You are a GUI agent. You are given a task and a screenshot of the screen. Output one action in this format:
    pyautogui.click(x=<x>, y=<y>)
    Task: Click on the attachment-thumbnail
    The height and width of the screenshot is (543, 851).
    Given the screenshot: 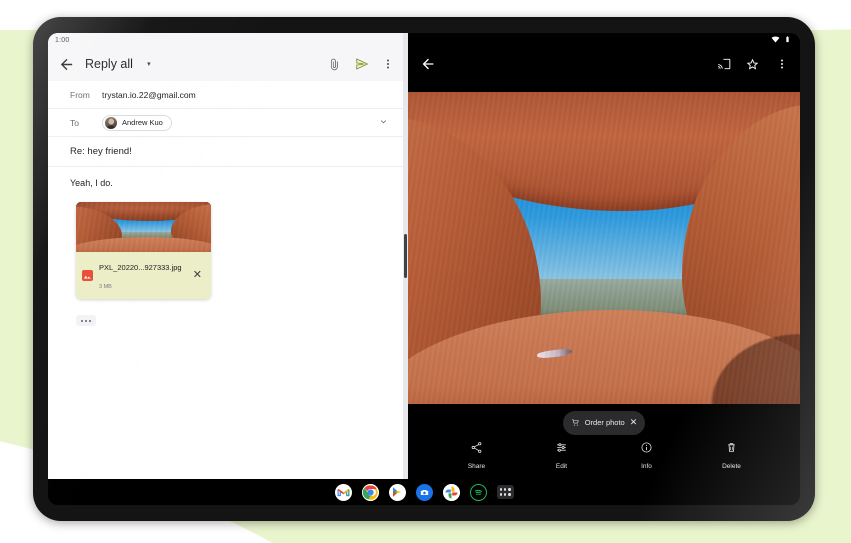 What is the action you would take?
    pyautogui.click(x=143, y=227)
    